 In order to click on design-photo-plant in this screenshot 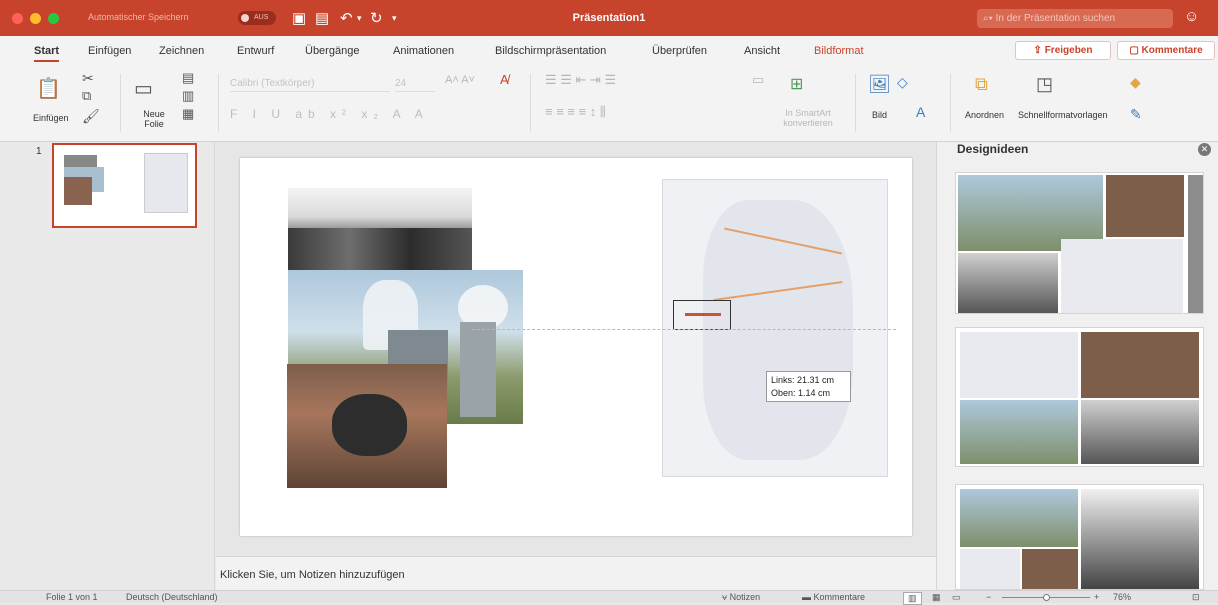, I will do `click(1019, 518)`.